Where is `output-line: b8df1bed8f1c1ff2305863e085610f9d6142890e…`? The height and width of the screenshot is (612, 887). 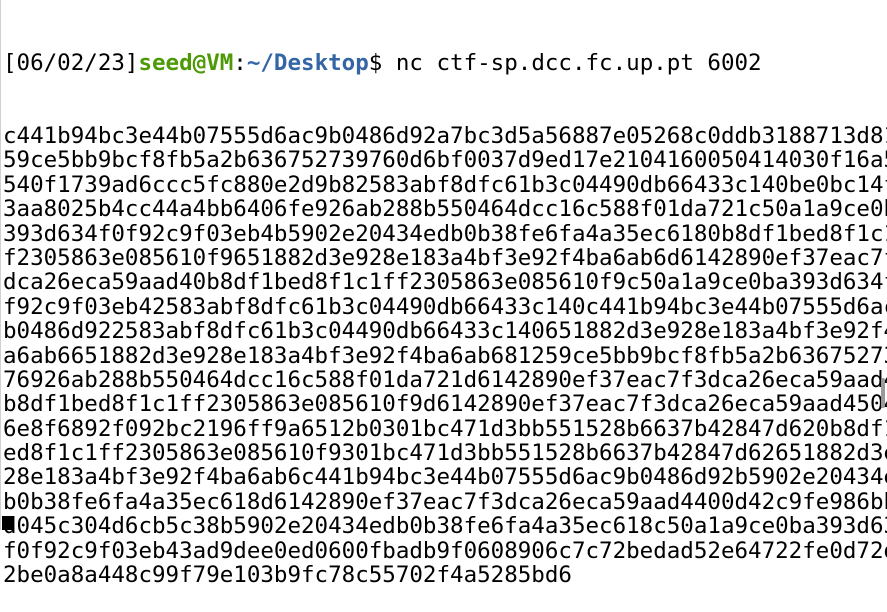 output-line: b8df1bed8f1c1ff2305863e085610f9d6142890e… is located at coordinates (445, 404).